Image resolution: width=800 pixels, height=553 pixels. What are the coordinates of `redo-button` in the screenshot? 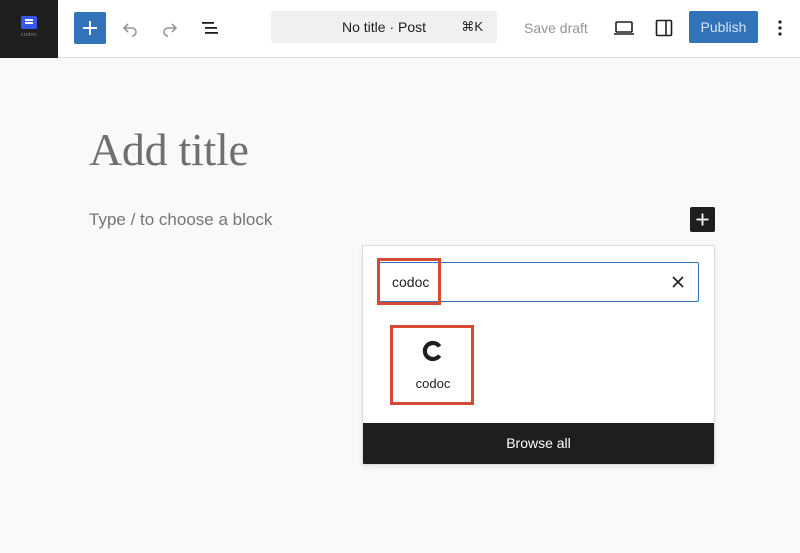 It's located at (170, 28).